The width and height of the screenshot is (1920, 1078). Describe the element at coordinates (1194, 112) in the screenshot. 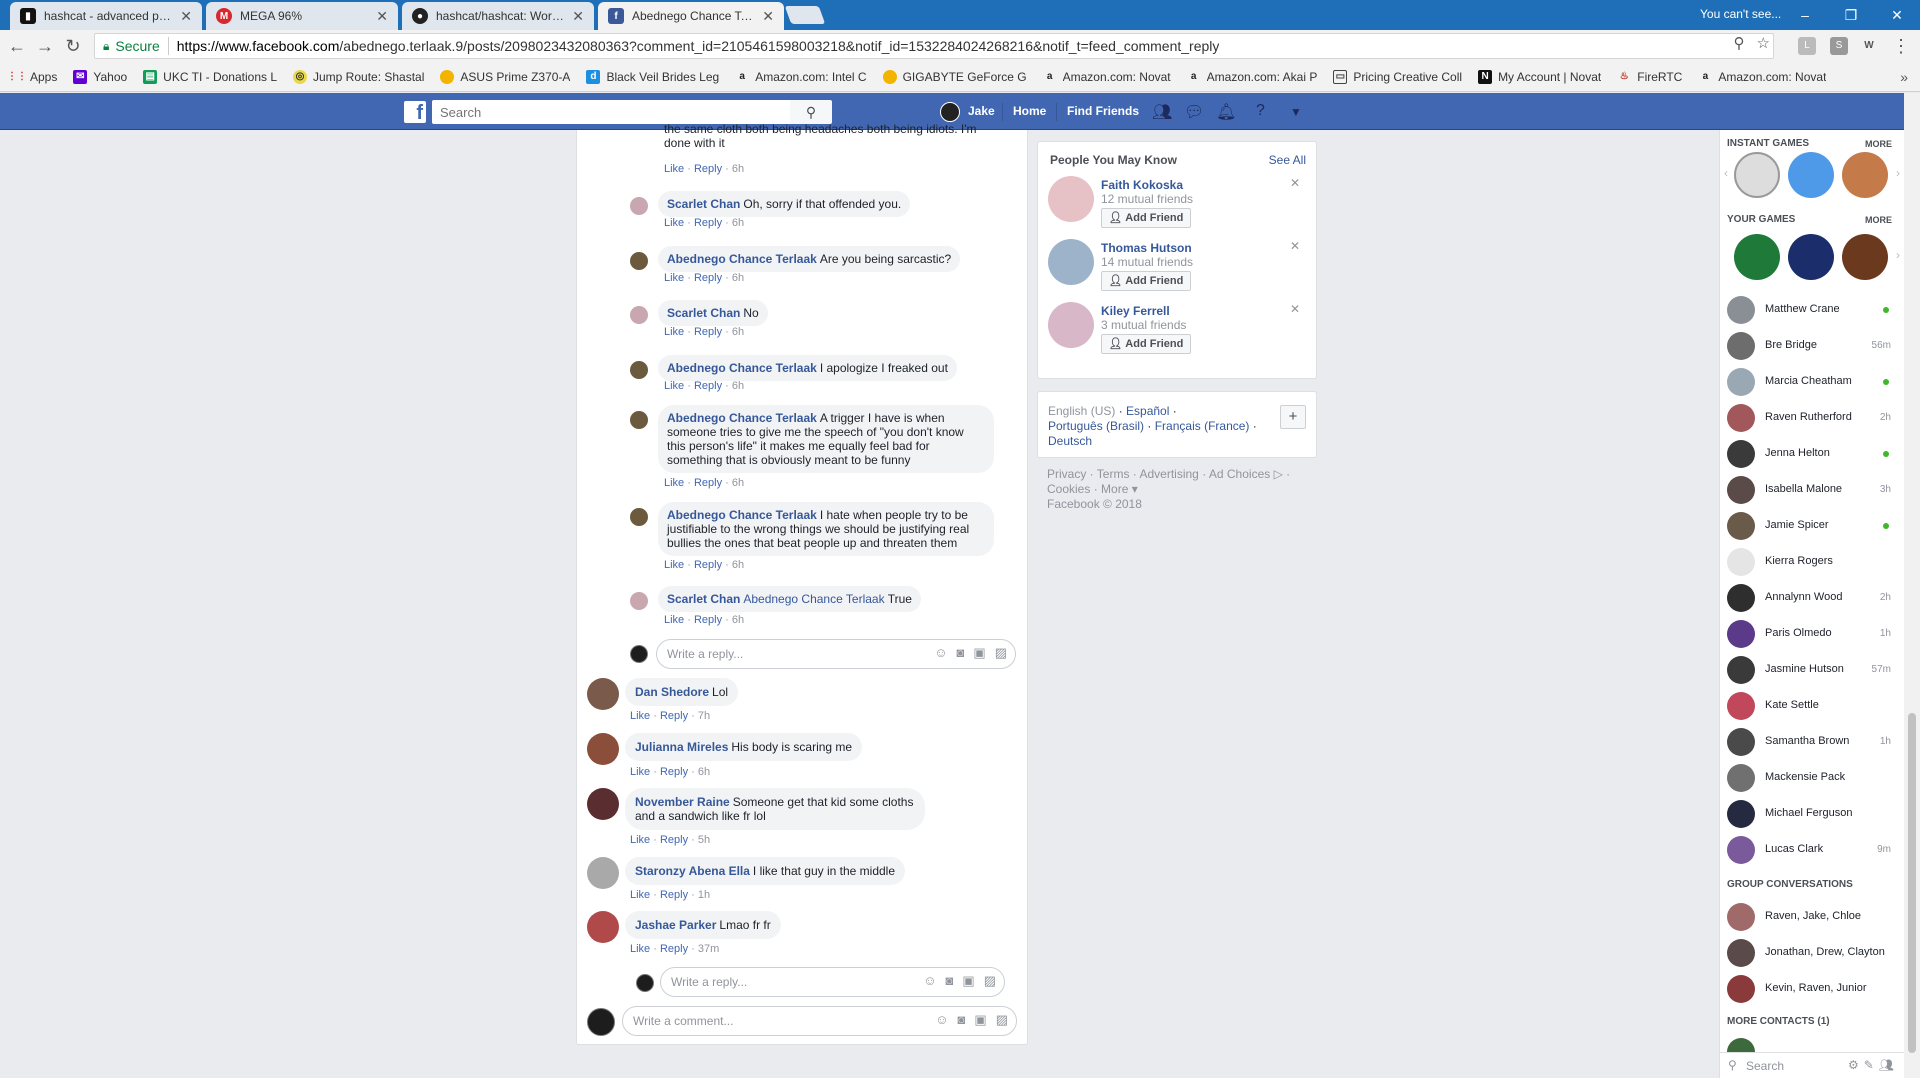

I see `messenger-icon: 💬︎` at that location.